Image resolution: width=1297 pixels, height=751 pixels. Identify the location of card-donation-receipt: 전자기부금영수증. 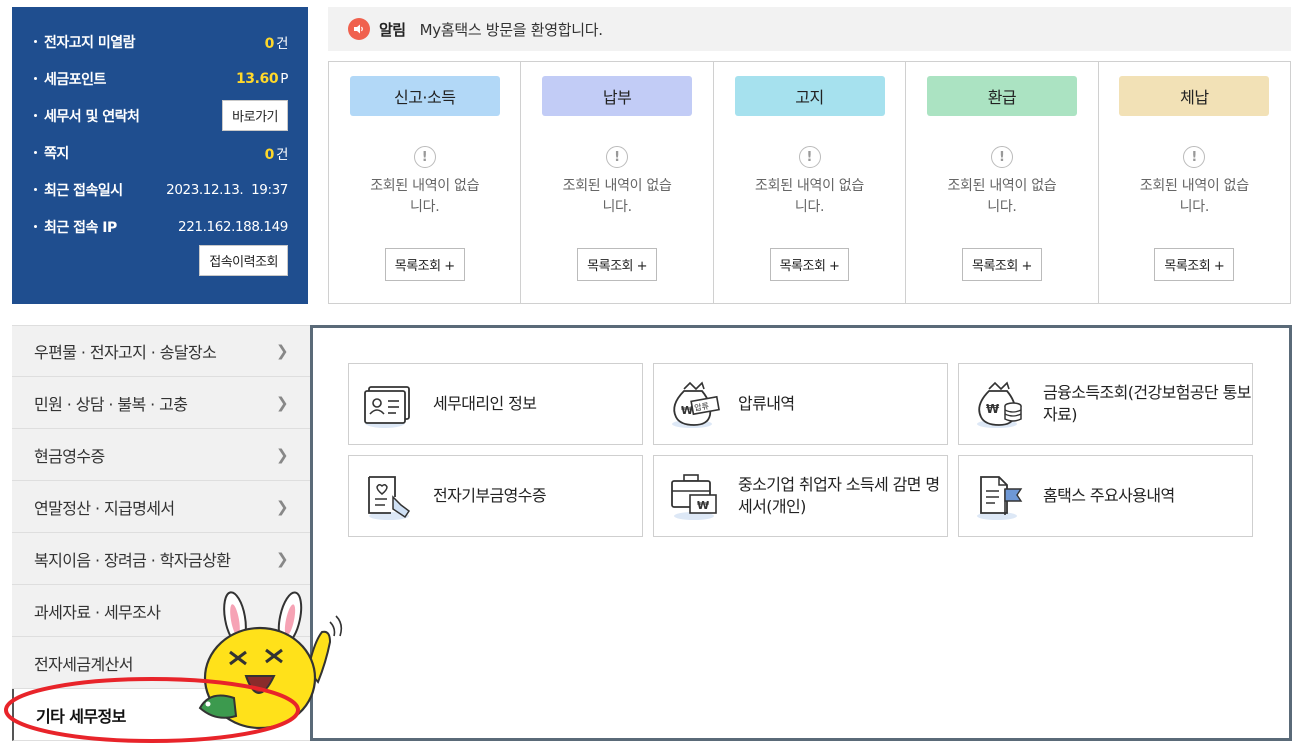
(495, 496).